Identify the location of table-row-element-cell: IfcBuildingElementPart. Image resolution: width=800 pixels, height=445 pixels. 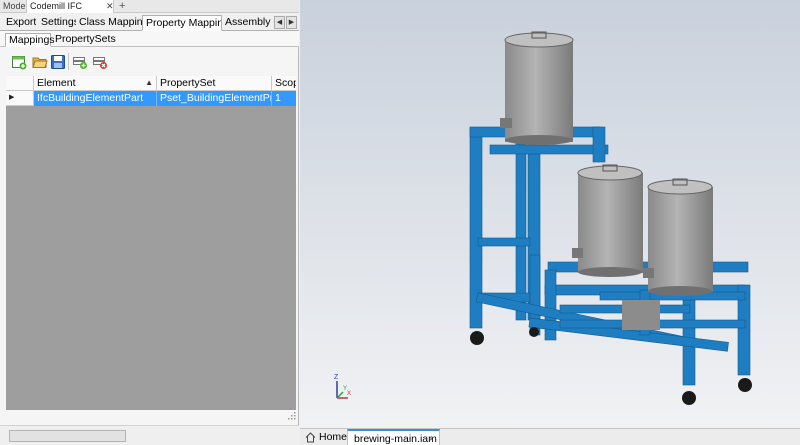
(95, 98).